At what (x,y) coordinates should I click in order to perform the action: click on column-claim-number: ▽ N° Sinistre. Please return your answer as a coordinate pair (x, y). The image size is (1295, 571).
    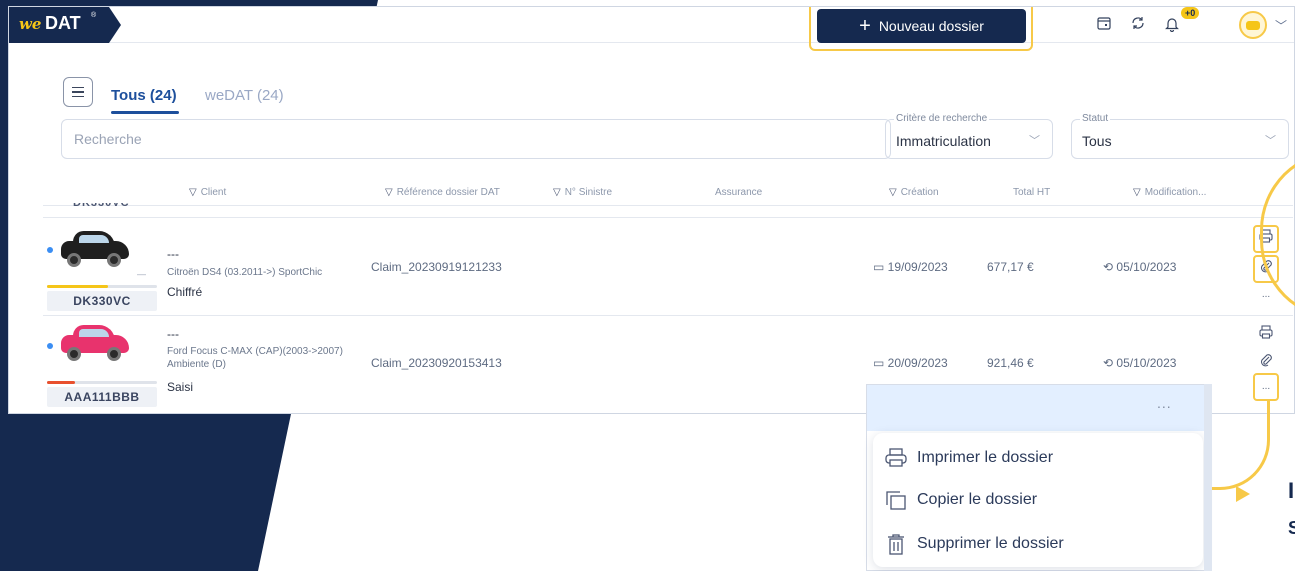
    Looking at the image, I should click on (582, 192).